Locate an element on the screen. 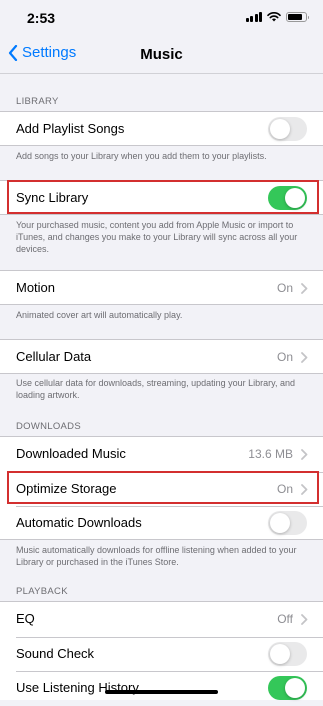  sound-check-toggle is located at coordinates (287, 654).